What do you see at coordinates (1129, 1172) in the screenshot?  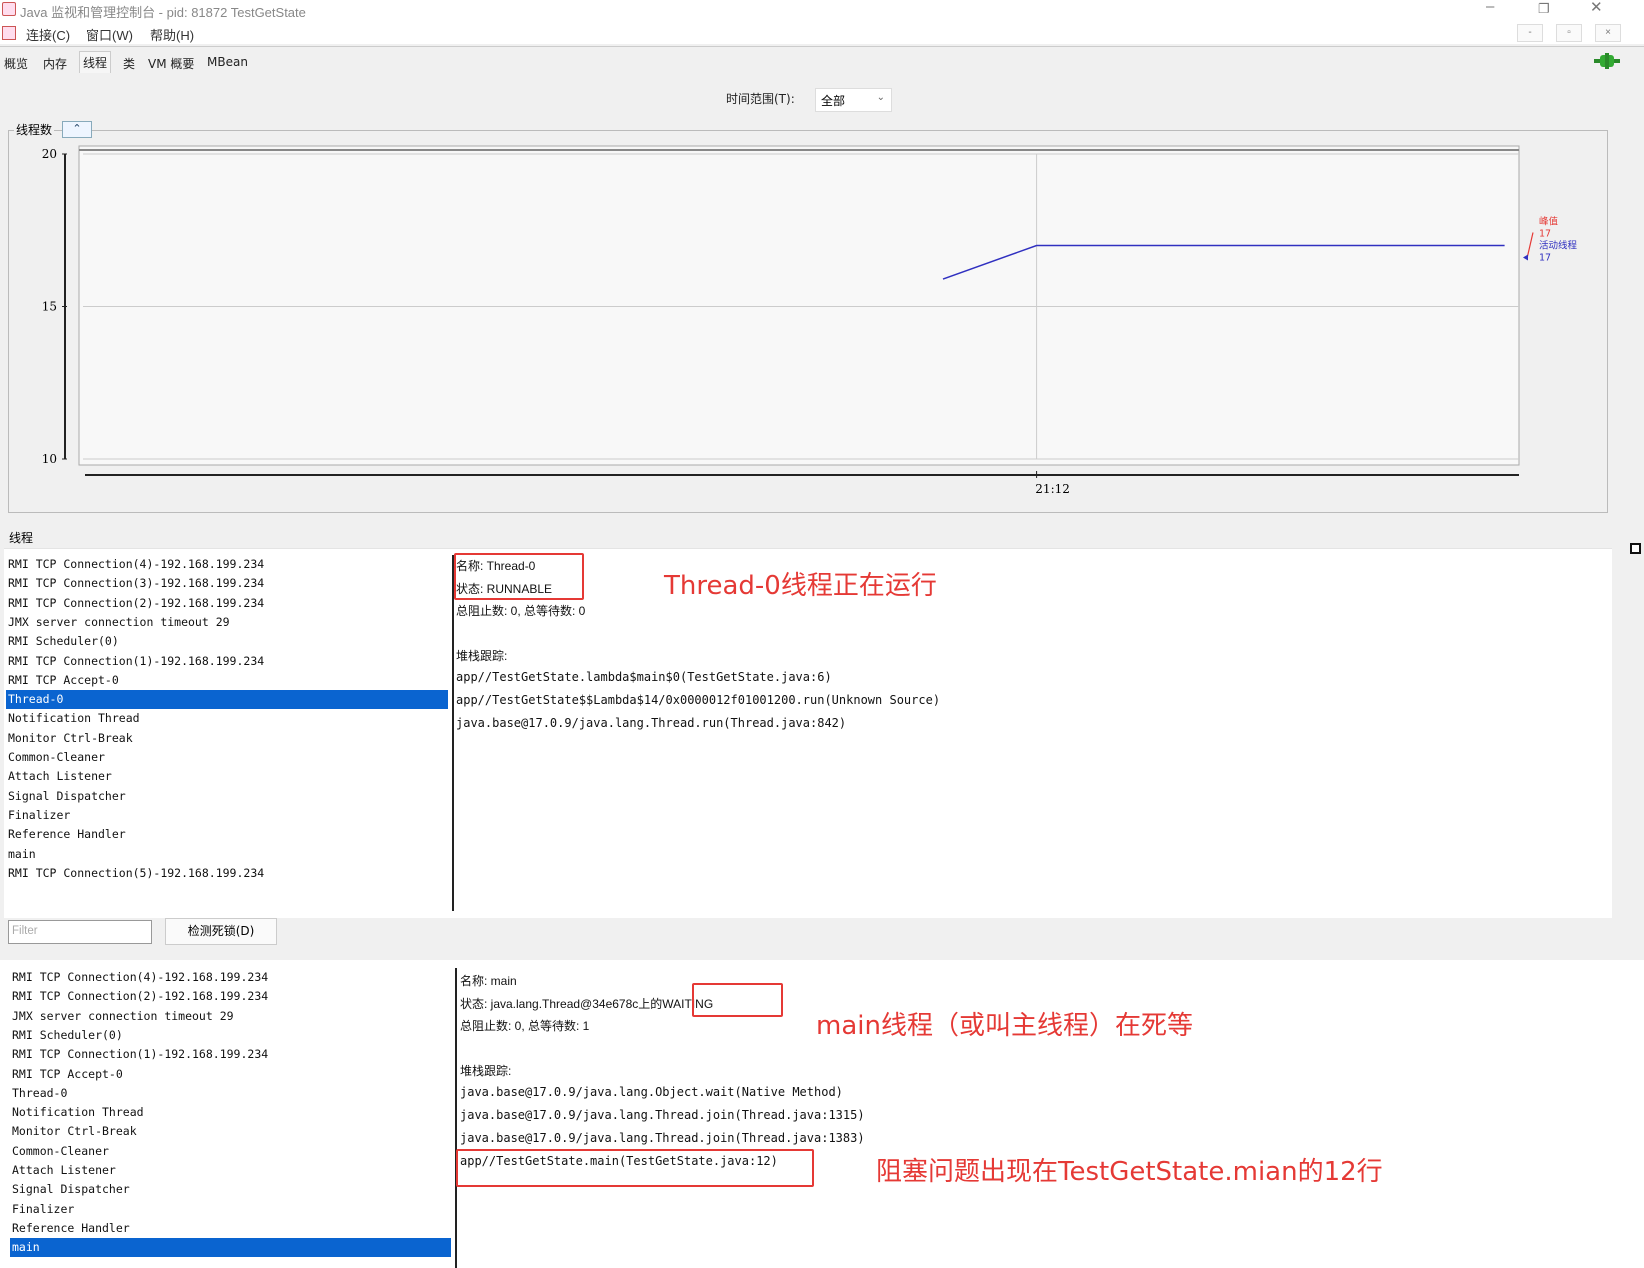 I see `annotation-block-location: 阻塞问题出现在TestGetState.mian的12行` at bounding box center [1129, 1172].